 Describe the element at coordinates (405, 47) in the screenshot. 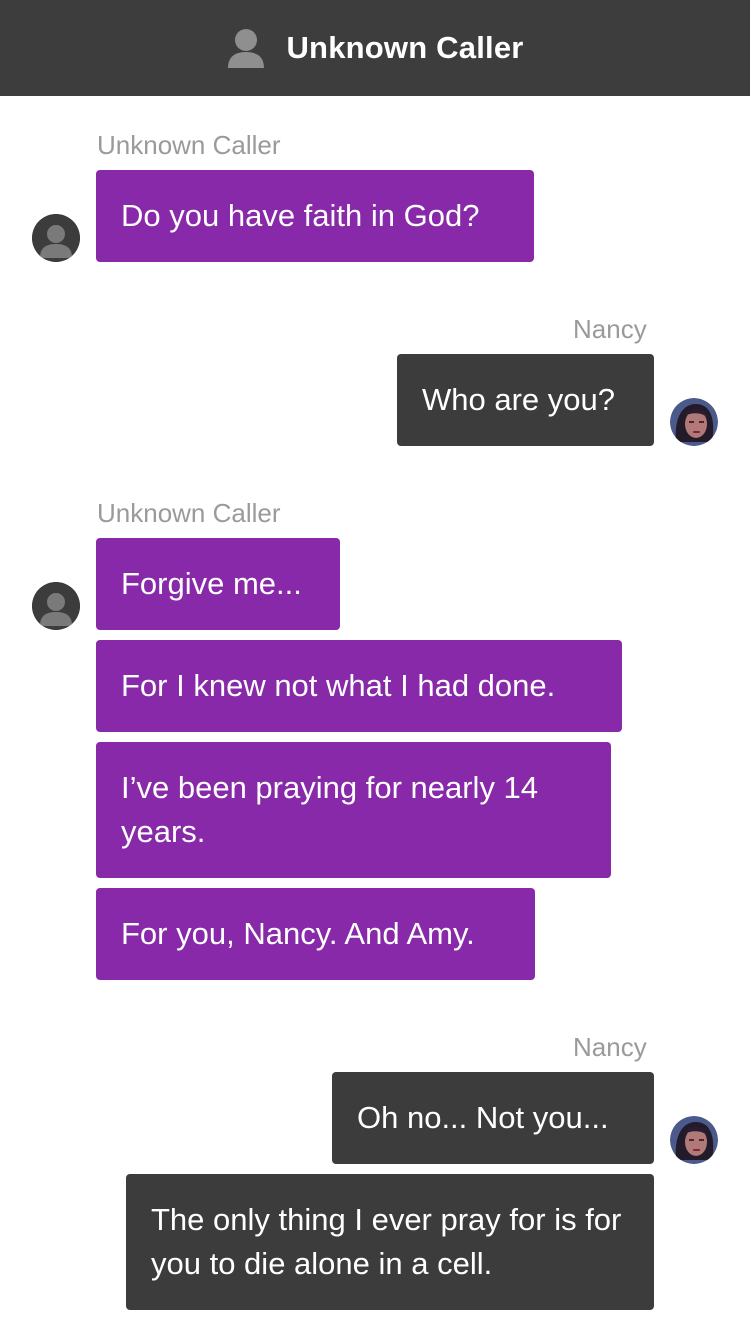

I see `page-title: Unknown Caller` at that location.